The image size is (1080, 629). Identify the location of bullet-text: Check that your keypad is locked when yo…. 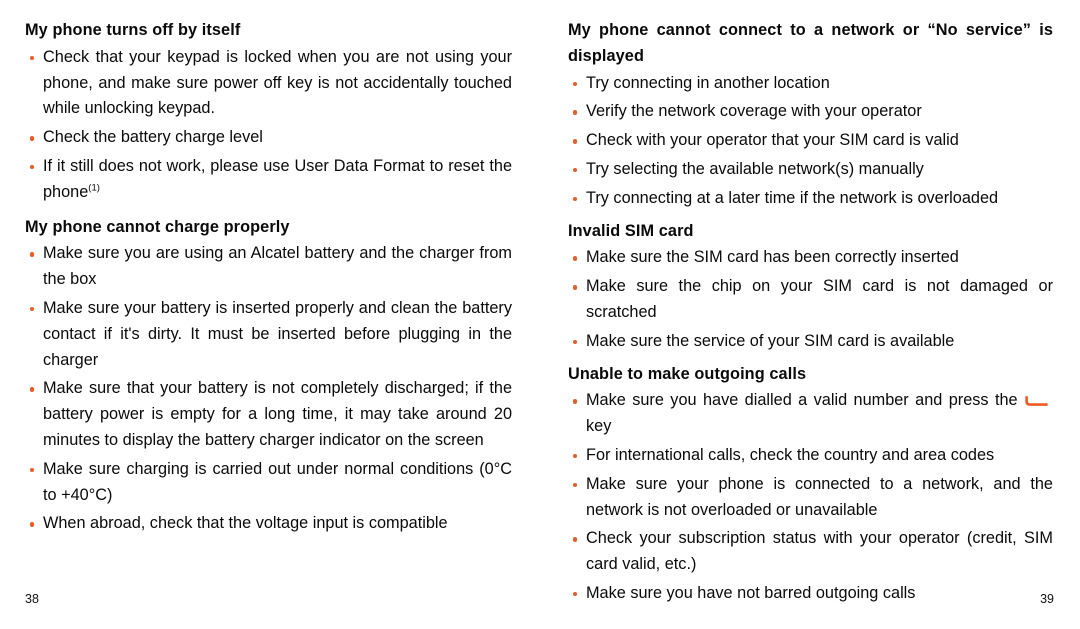
(277, 82).